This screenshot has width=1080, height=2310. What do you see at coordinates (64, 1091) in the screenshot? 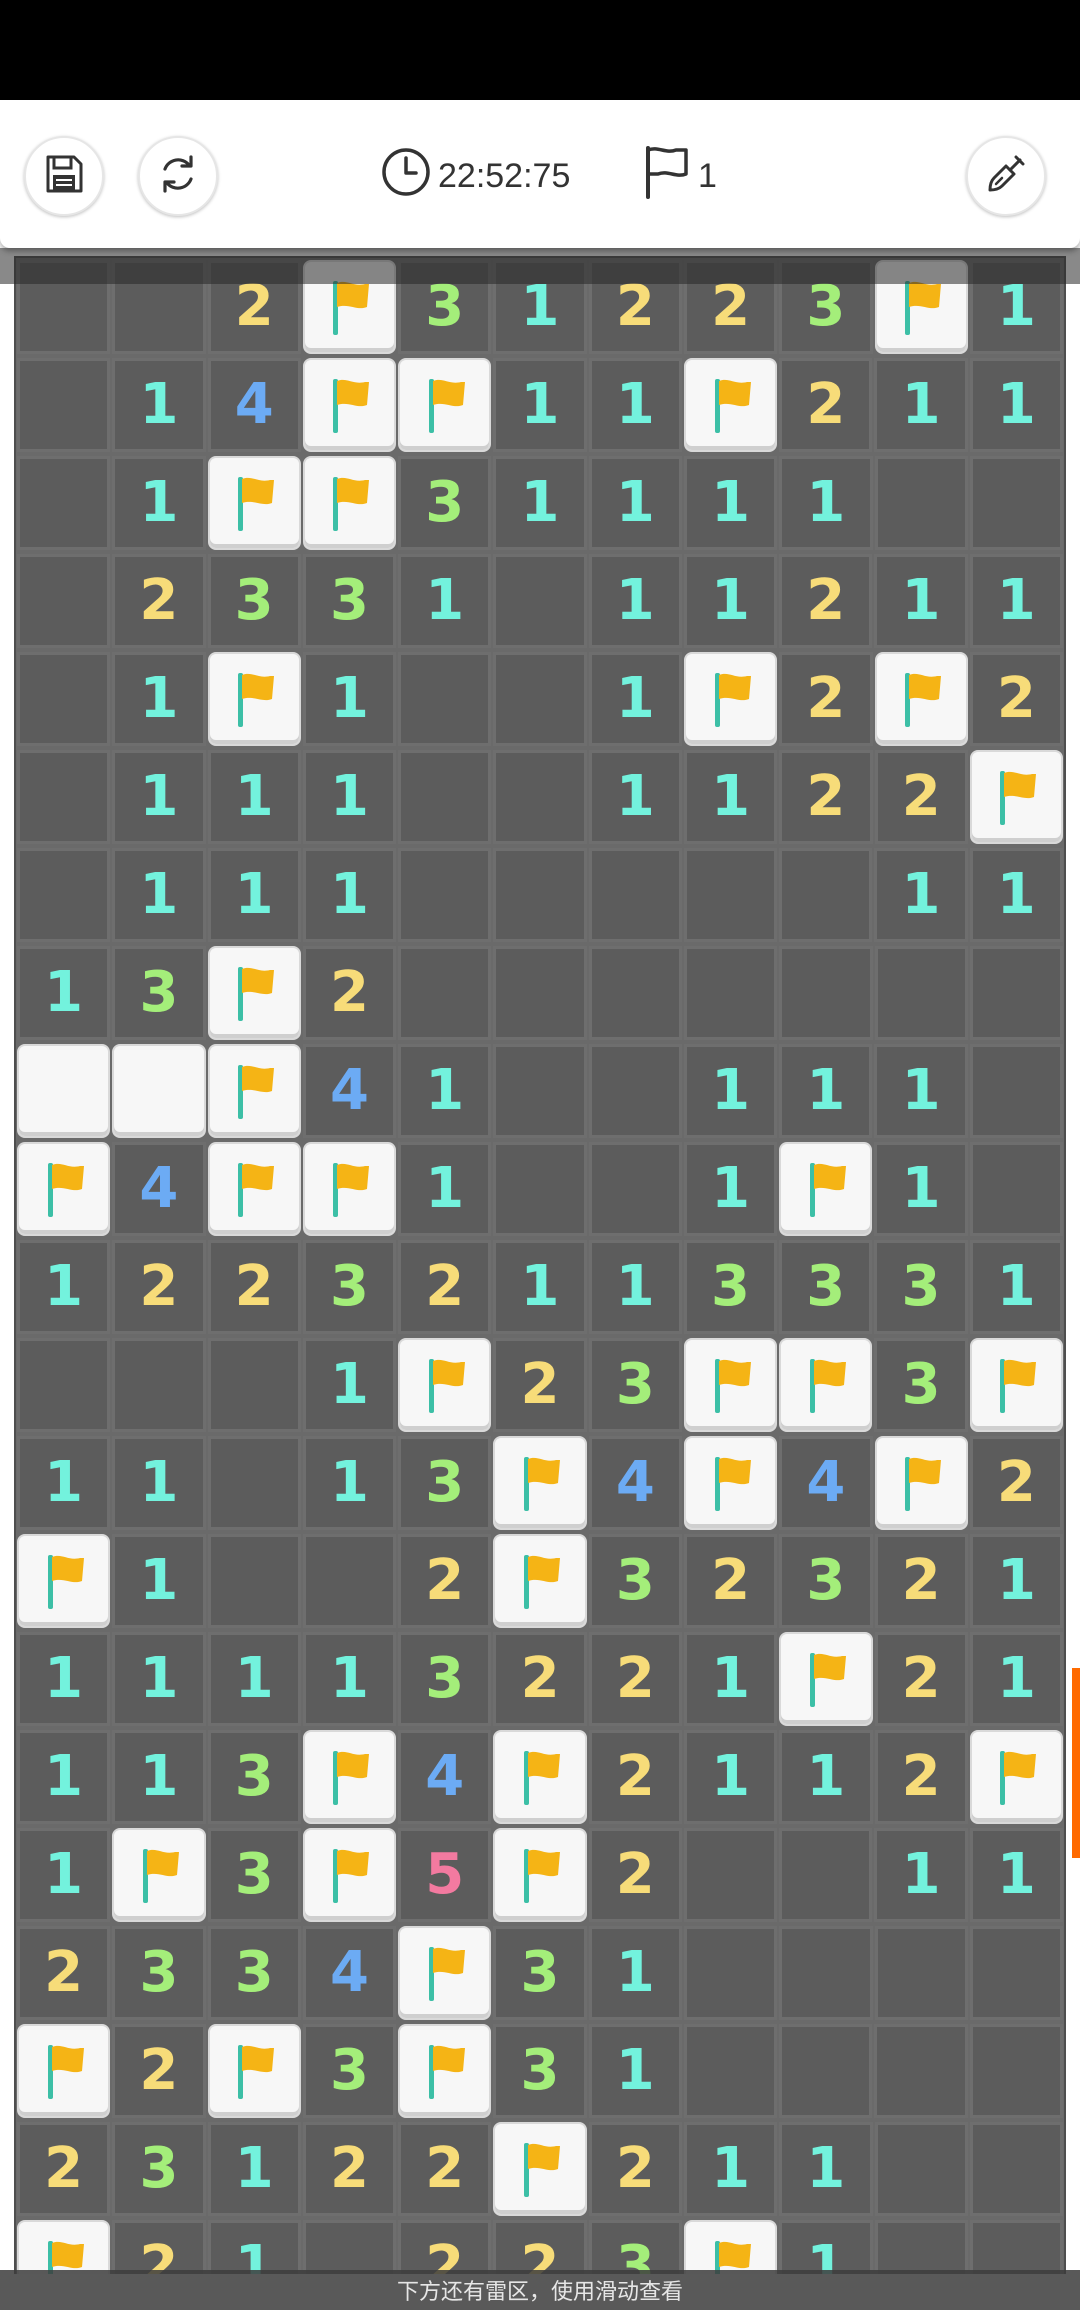
I see `blank-raised-cell` at bounding box center [64, 1091].